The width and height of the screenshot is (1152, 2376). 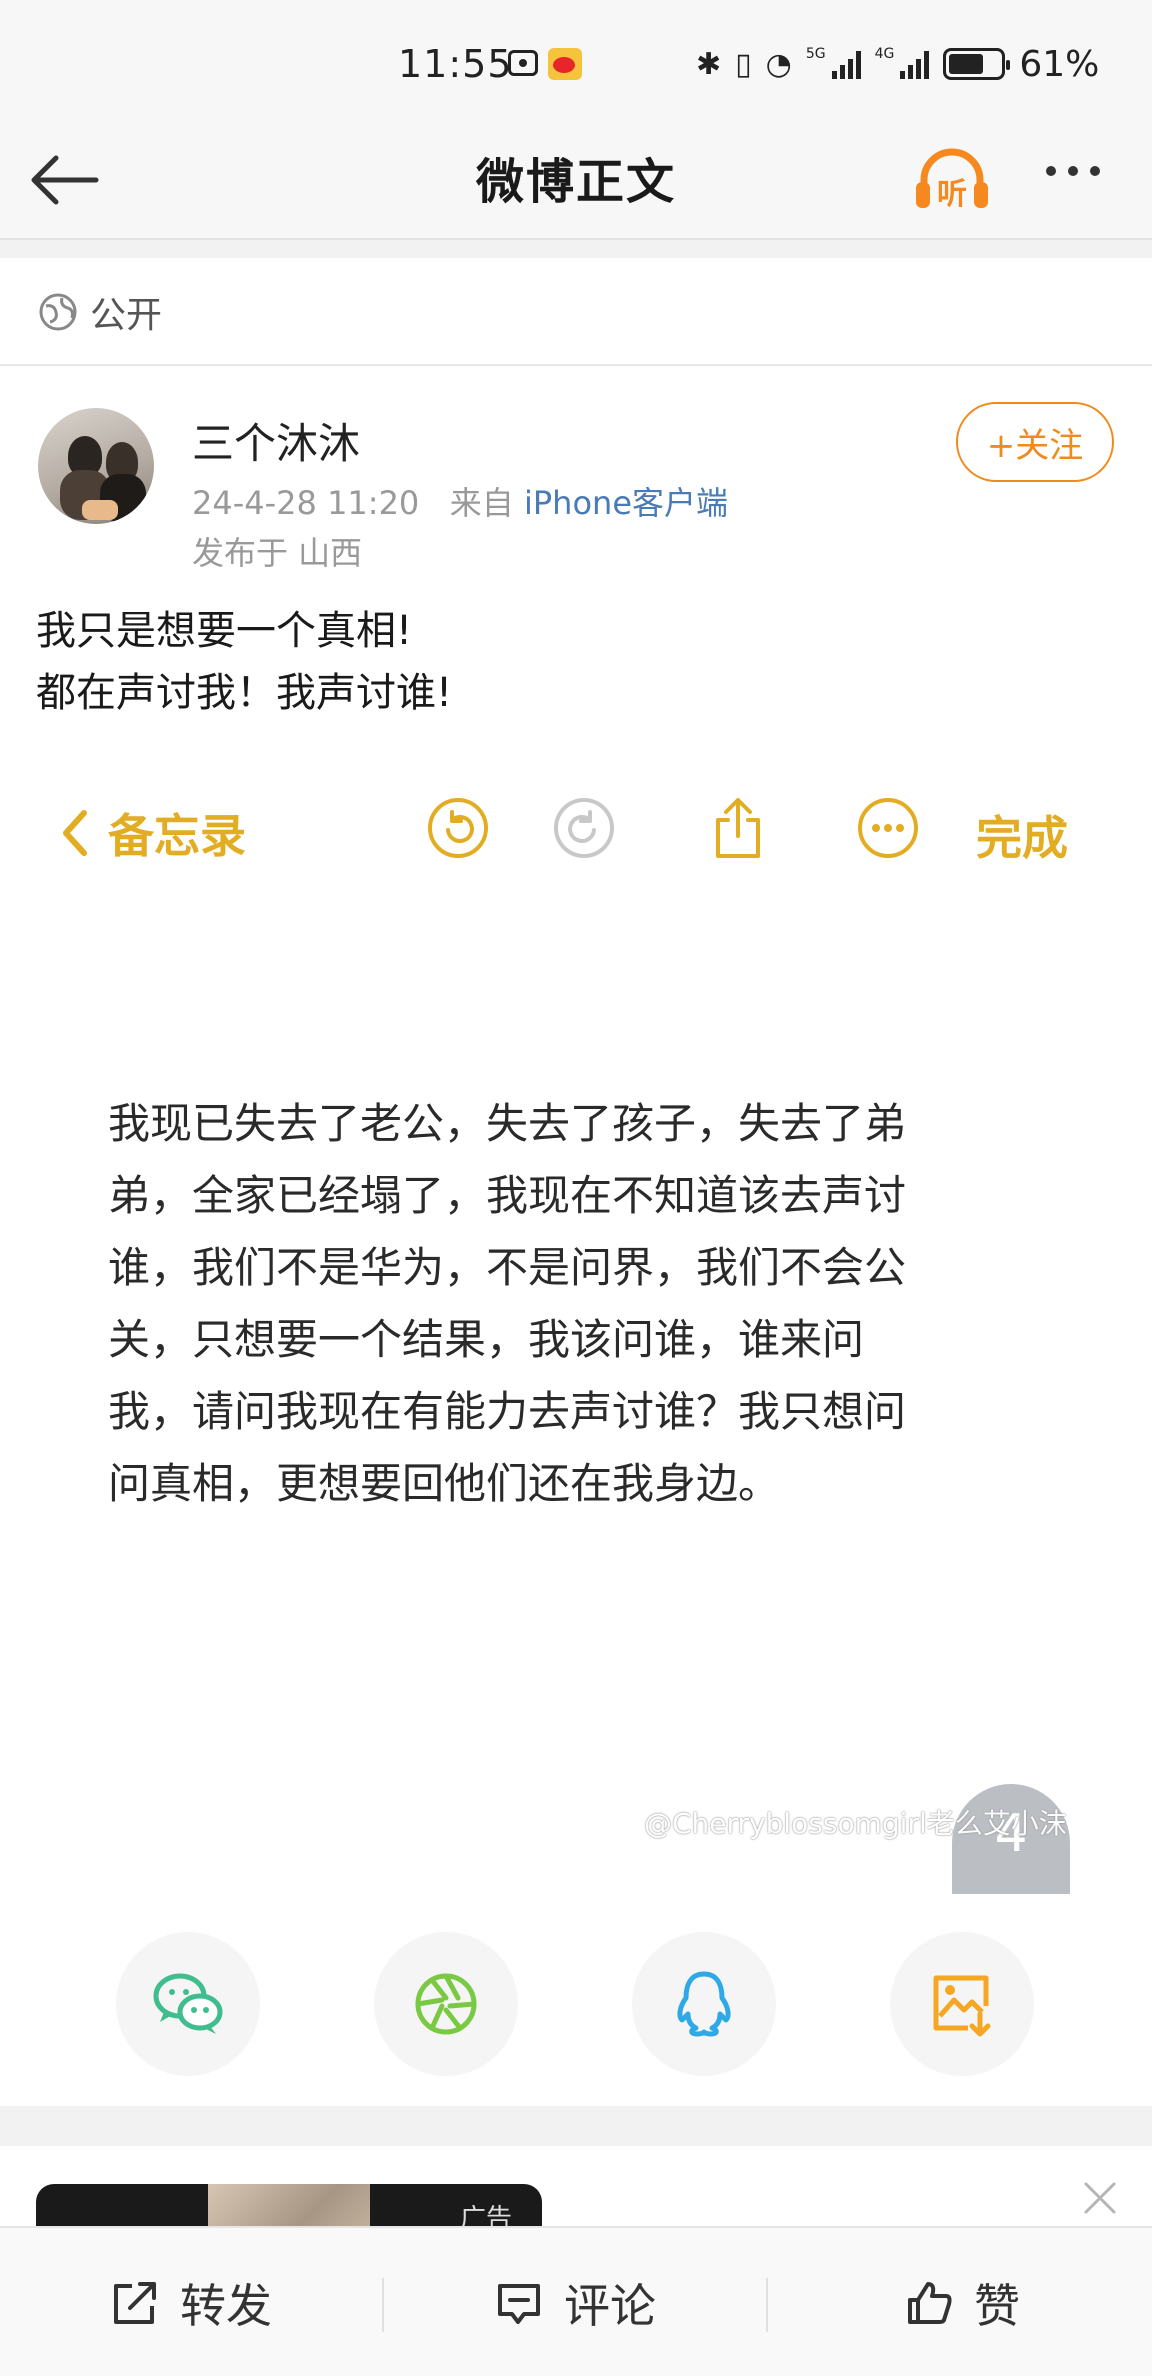 I want to click on follow-button: +关注, so click(x=1035, y=442).